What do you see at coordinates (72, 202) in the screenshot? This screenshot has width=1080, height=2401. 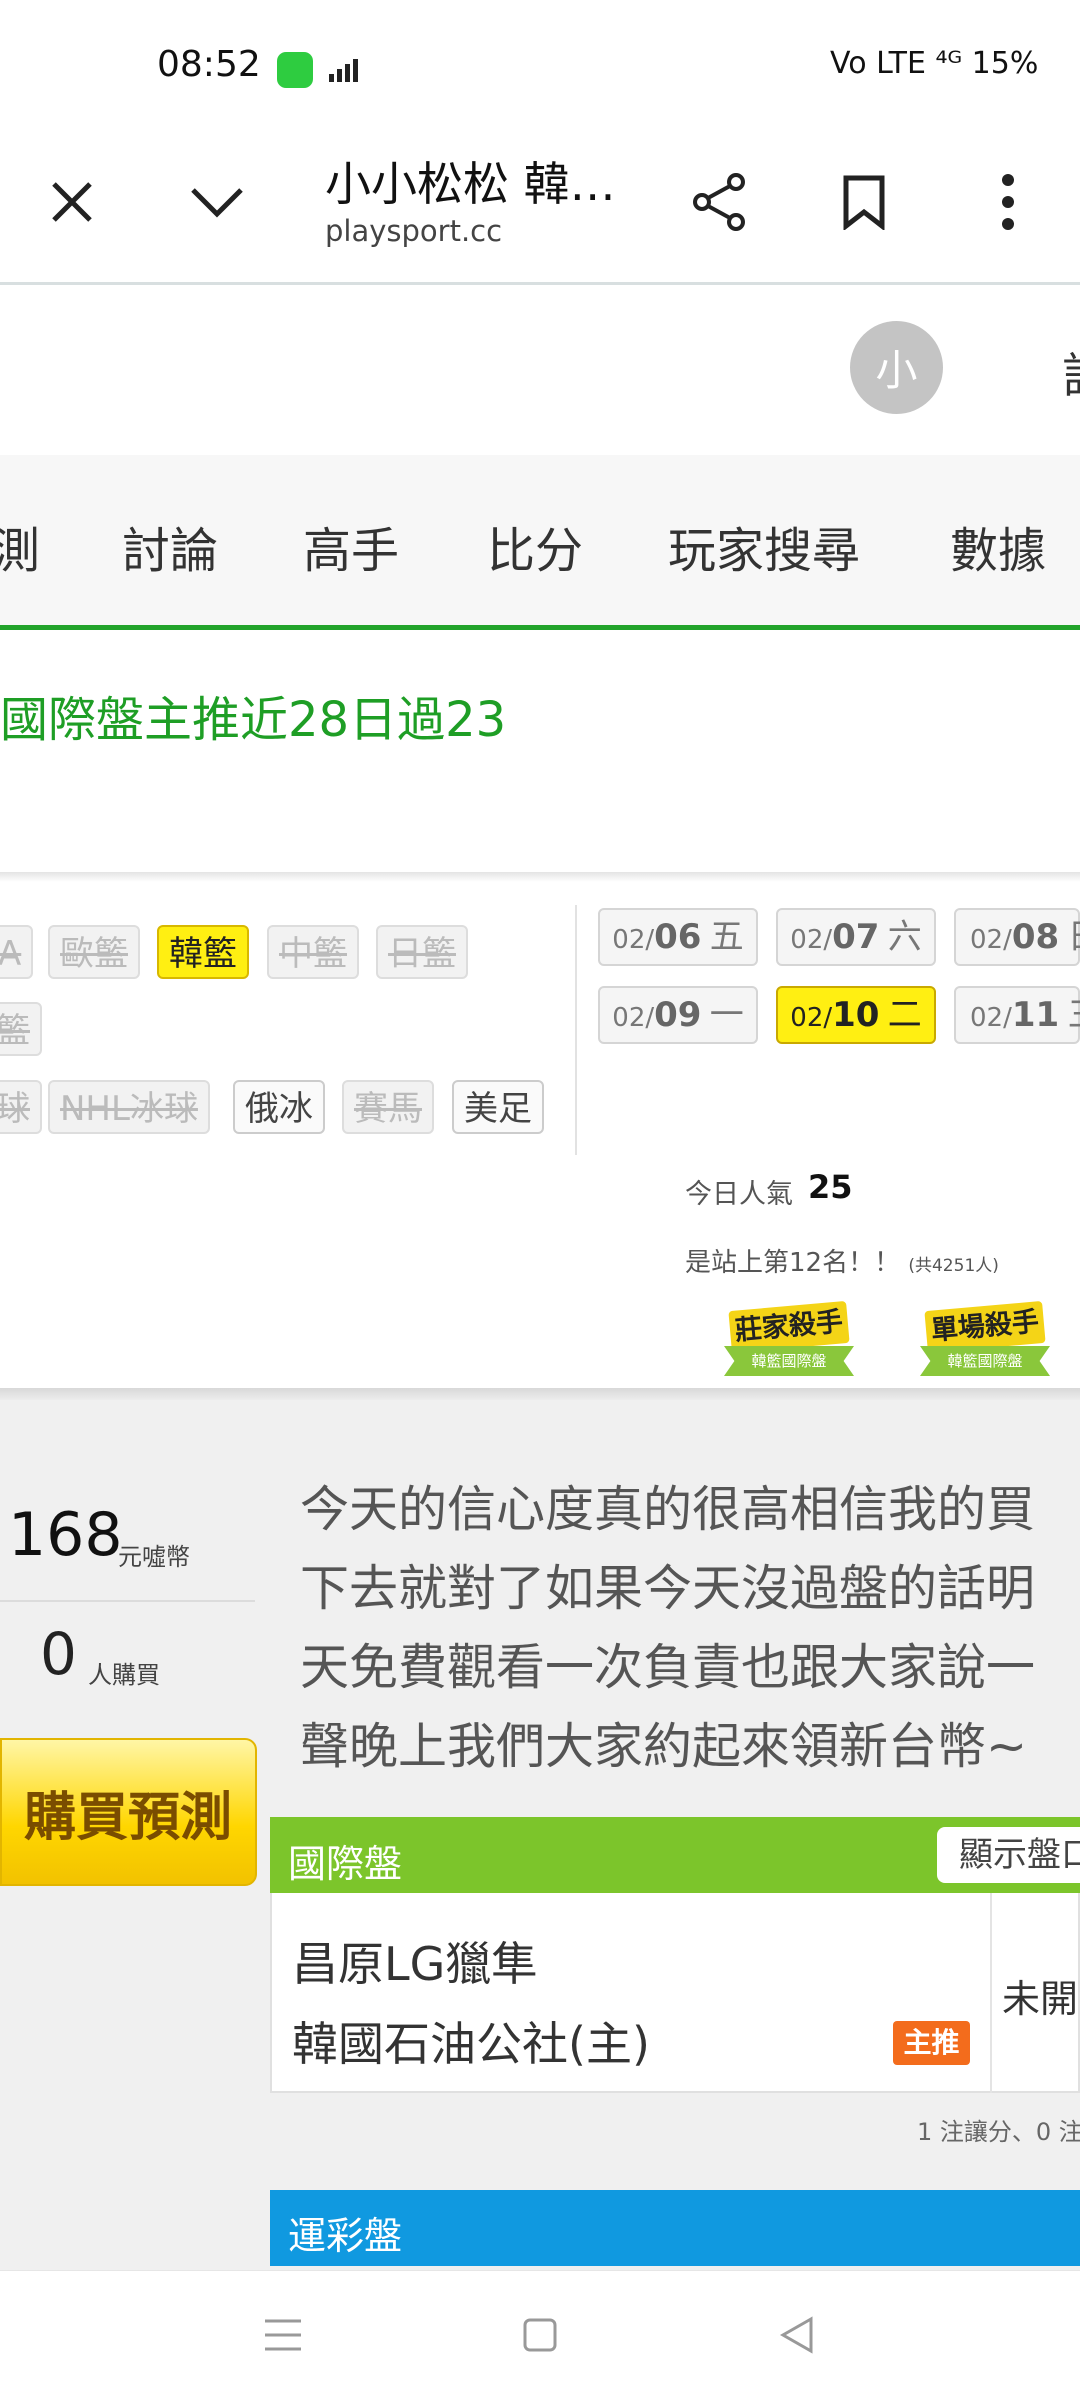 I see `close-icon` at bounding box center [72, 202].